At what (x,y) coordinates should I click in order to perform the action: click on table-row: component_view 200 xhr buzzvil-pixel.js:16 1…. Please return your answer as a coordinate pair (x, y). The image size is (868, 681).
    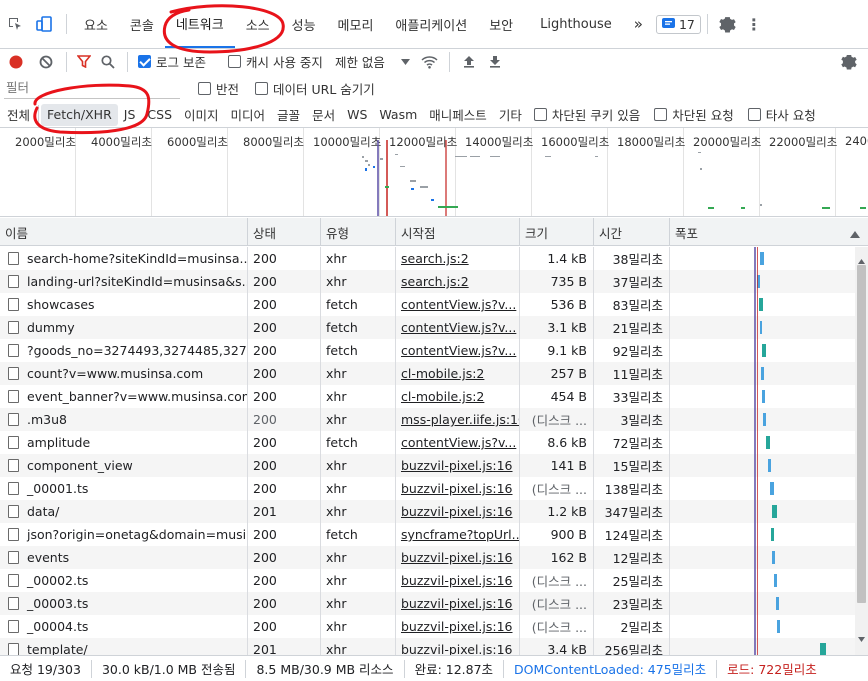
    Looking at the image, I should click on (427, 465).